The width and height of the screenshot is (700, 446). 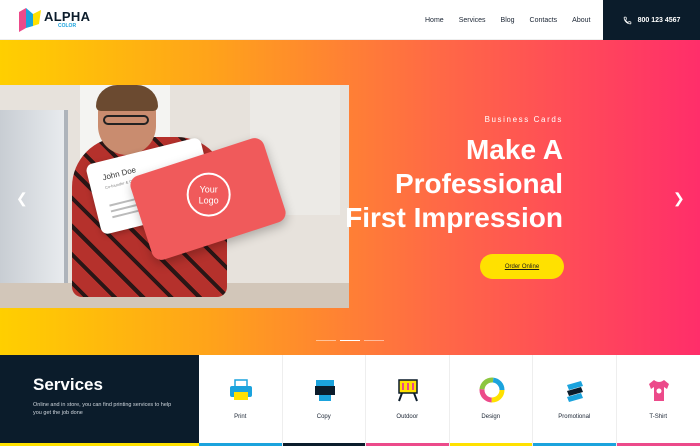 What do you see at coordinates (454, 217) in the screenshot?
I see `headline-line-3: First Impression` at bounding box center [454, 217].